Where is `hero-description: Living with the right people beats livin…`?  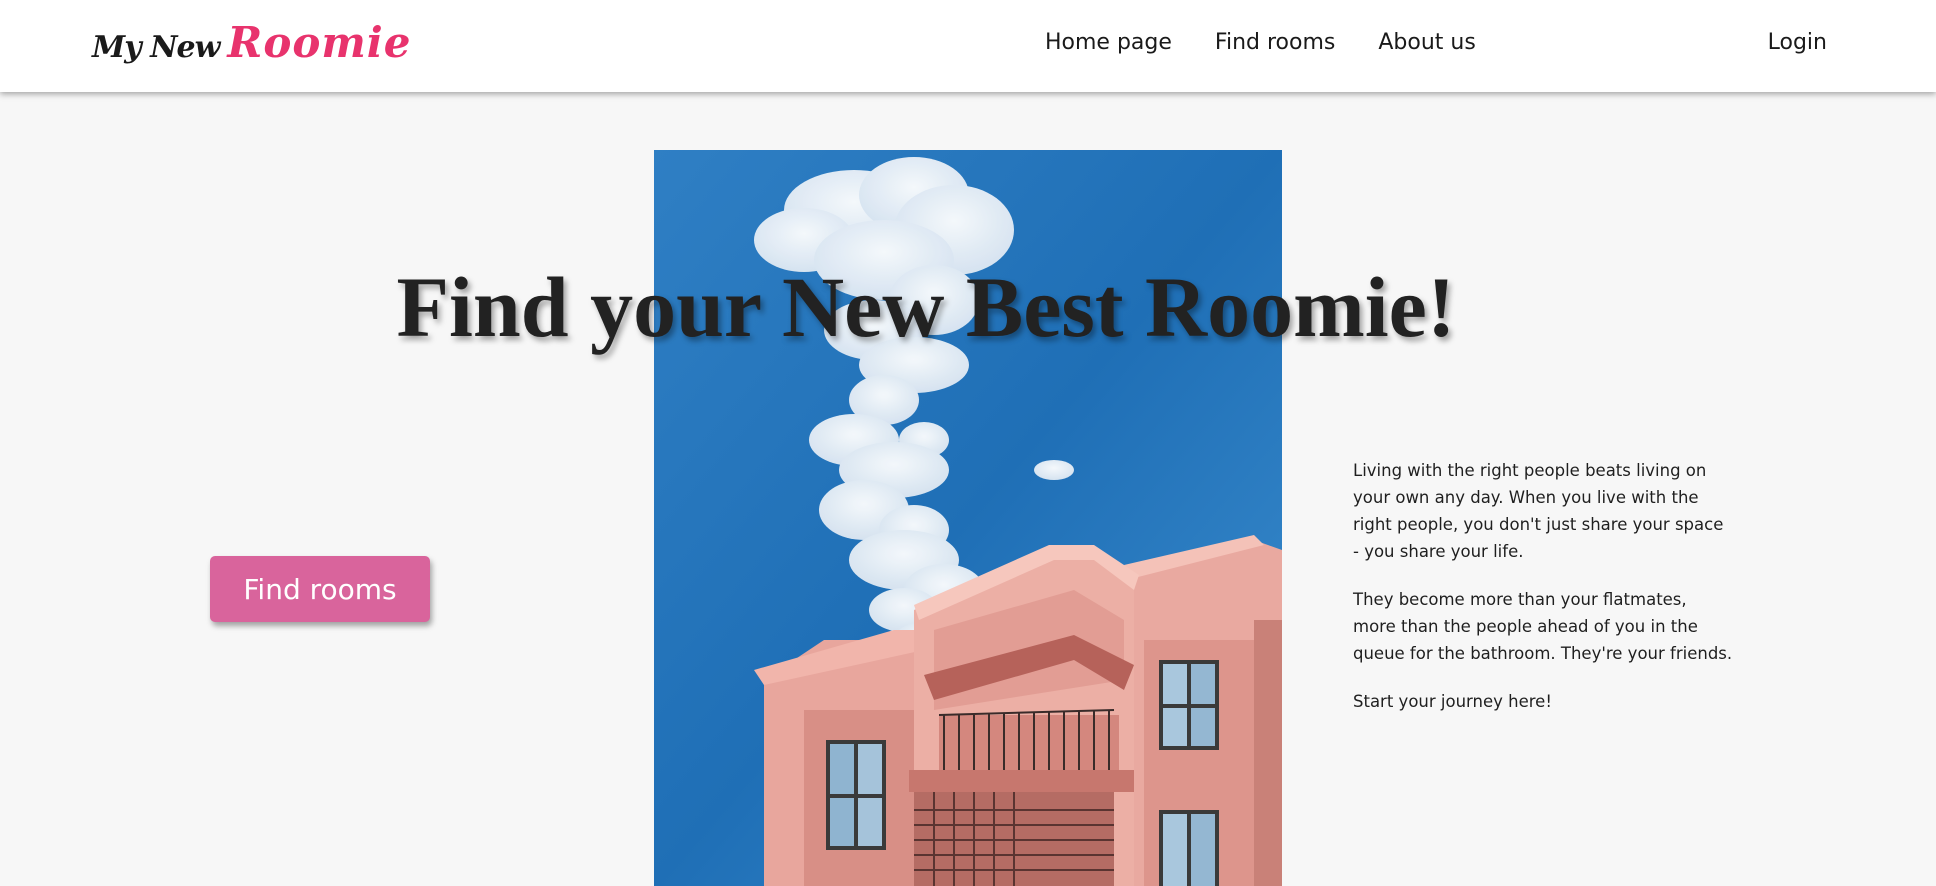 hero-description: Living with the right people beats livin… is located at coordinates (1543, 596).